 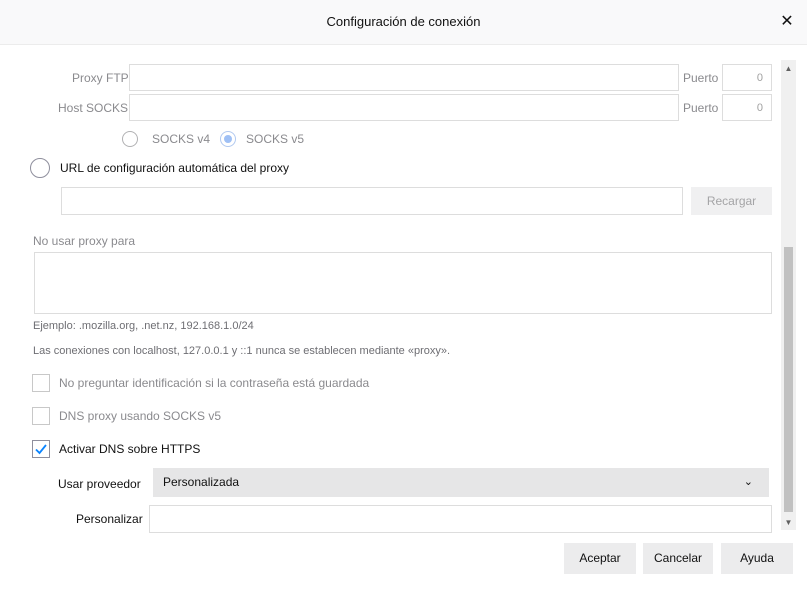 I want to click on socks-dns-checkbox, so click(x=41, y=416).